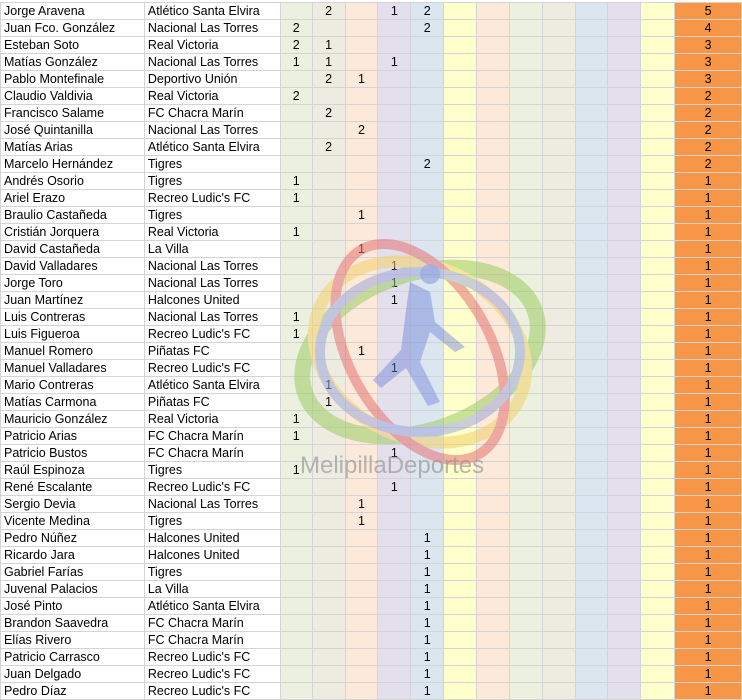 The height and width of the screenshot is (700, 742). What do you see at coordinates (328, 62) in the screenshot?
I see `matchday-goals-cell: 1` at bounding box center [328, 62].